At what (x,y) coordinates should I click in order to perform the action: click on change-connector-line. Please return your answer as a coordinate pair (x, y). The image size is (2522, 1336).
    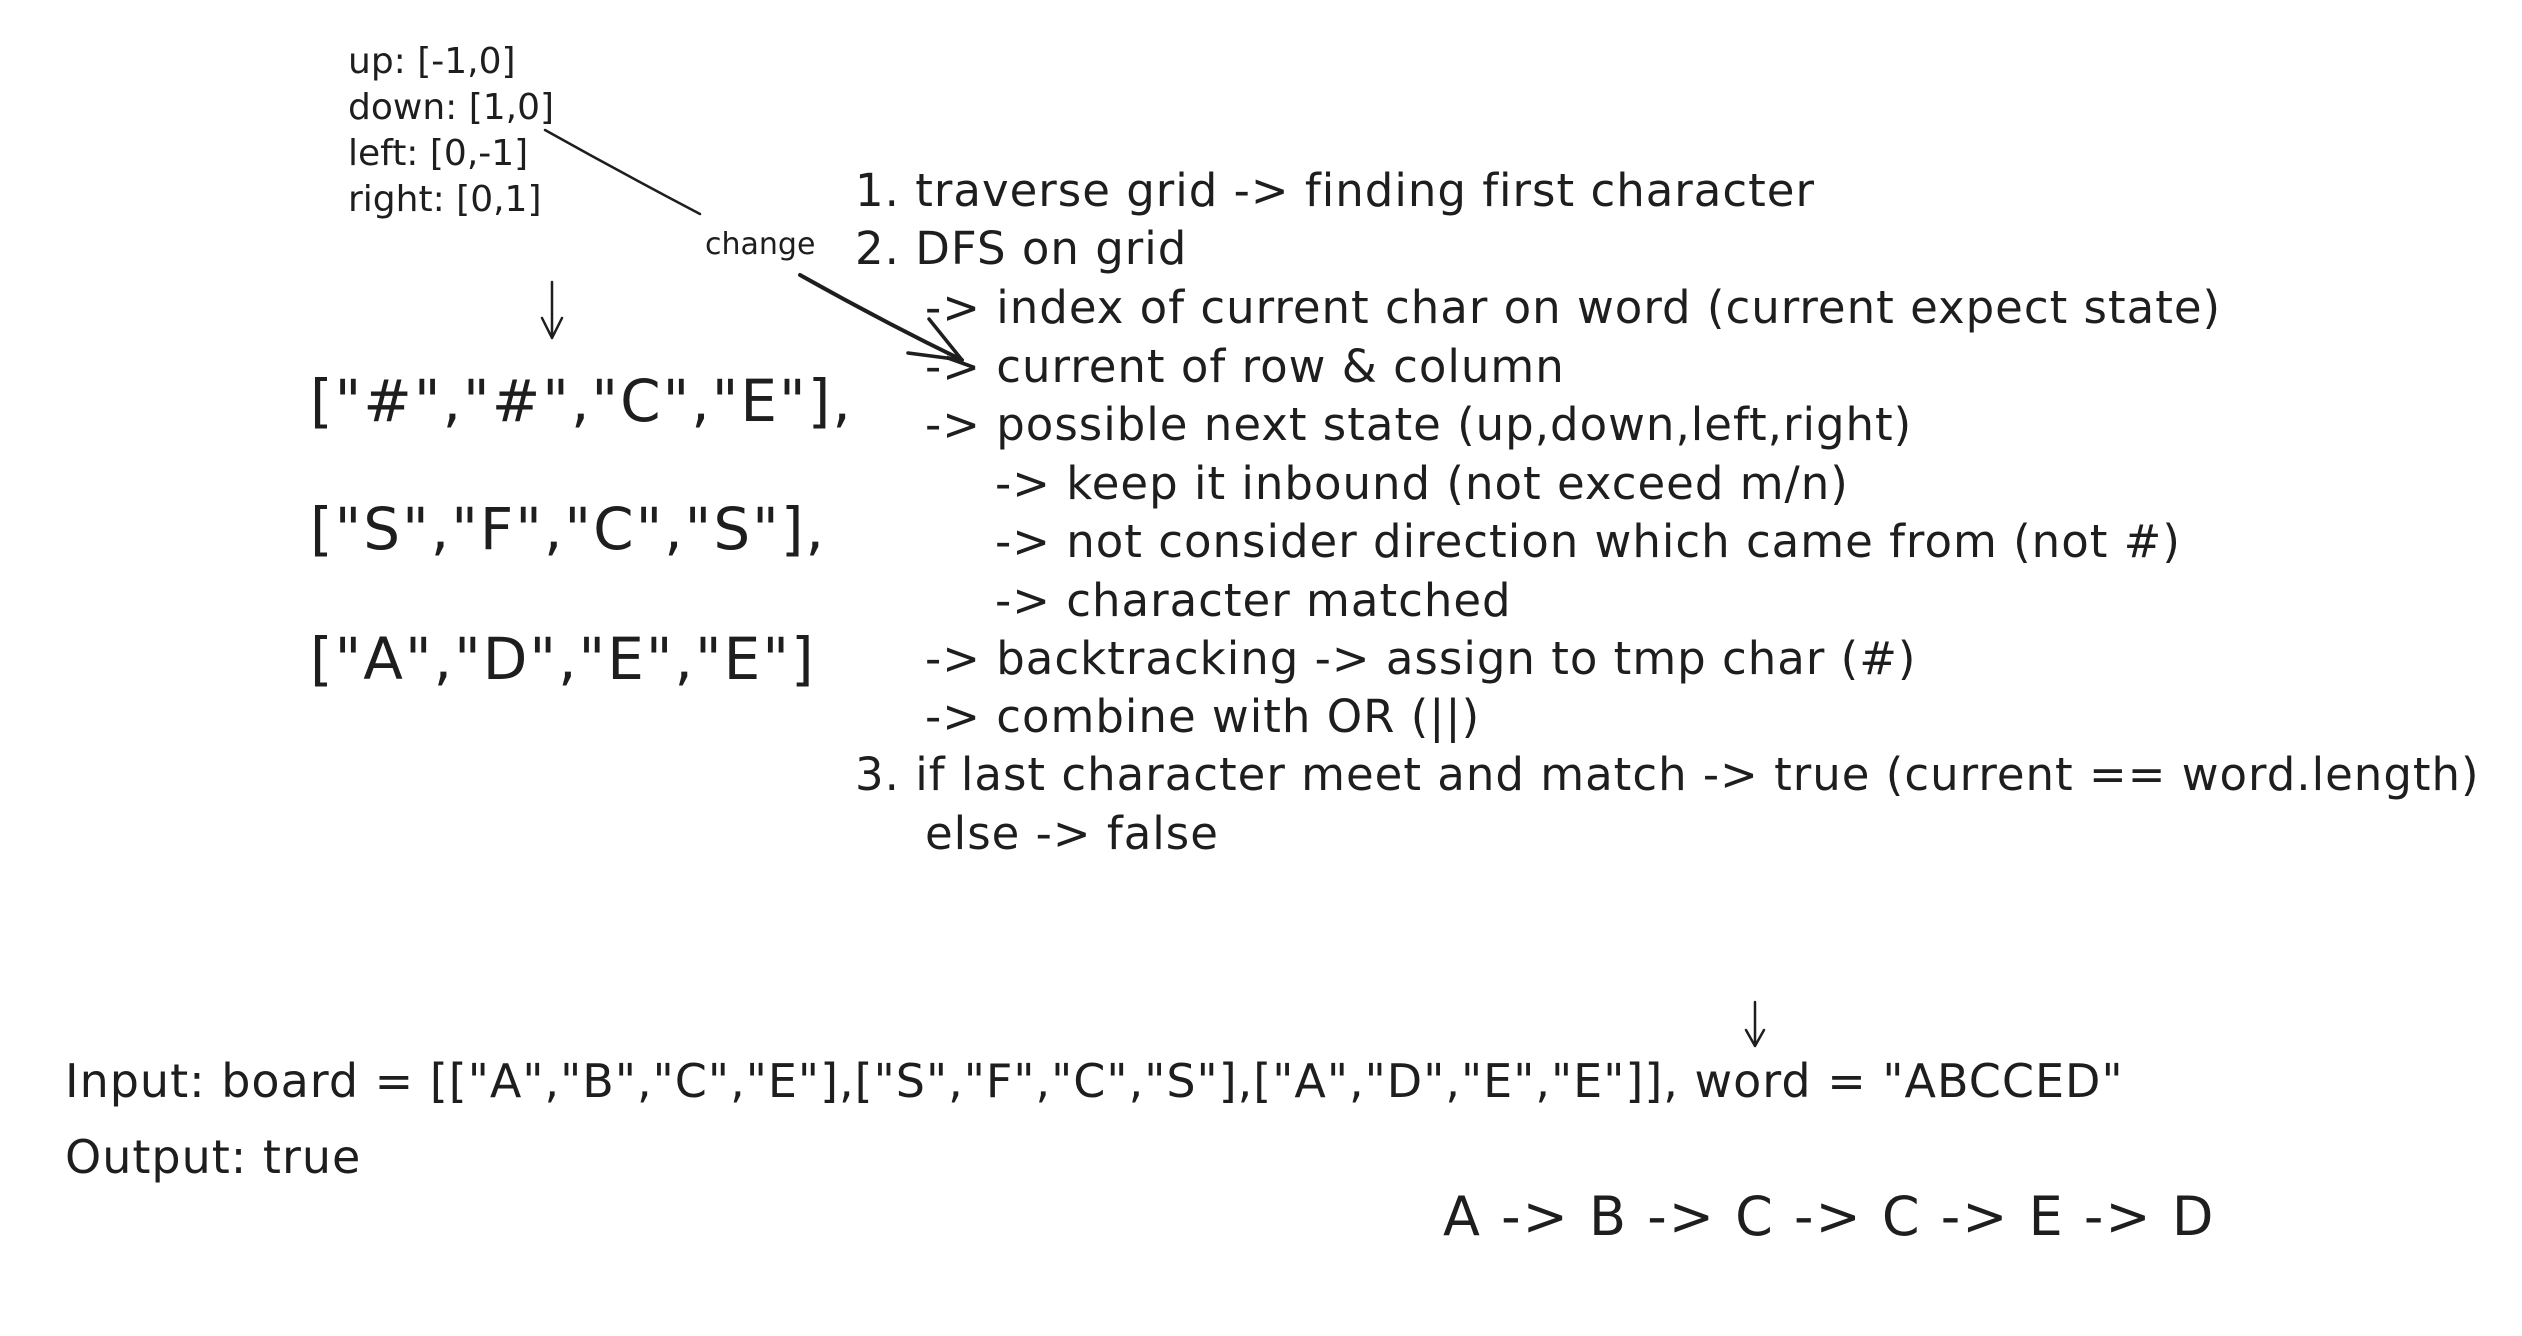
    Looking at the image, I should click on (622, 172).